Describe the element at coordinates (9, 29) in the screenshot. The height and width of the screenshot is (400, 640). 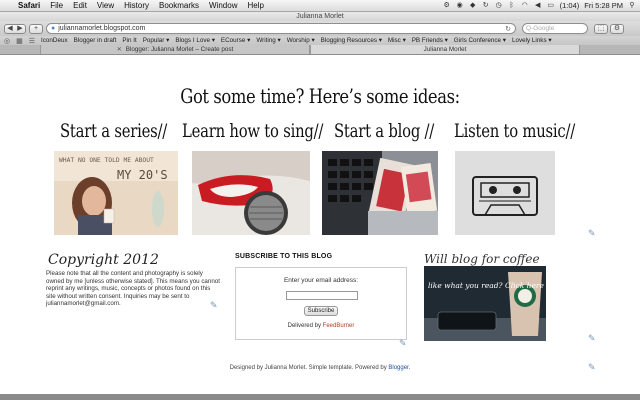
I see `back-icon: ◀` at that location.